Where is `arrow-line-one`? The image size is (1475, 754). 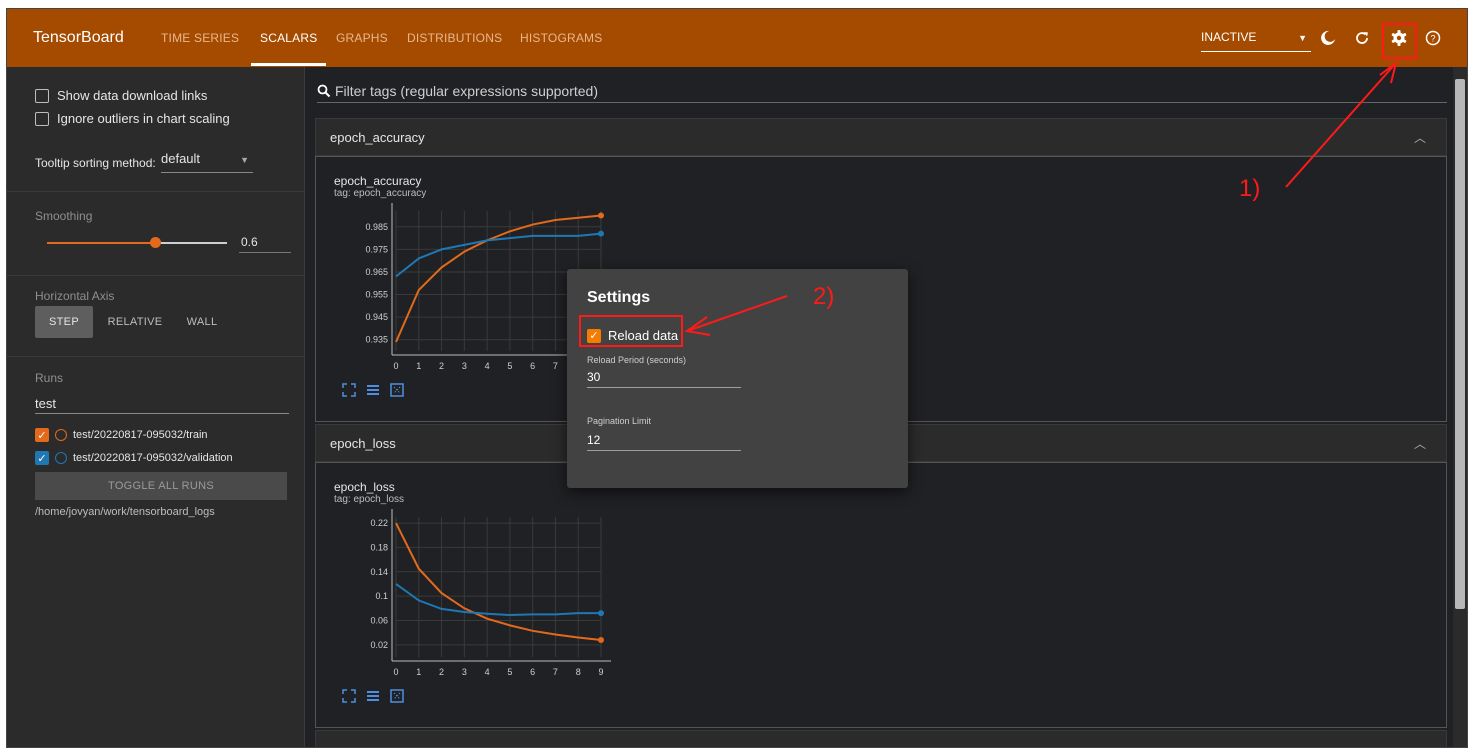
arrow-line-one is located at coordinates (1341, 125).